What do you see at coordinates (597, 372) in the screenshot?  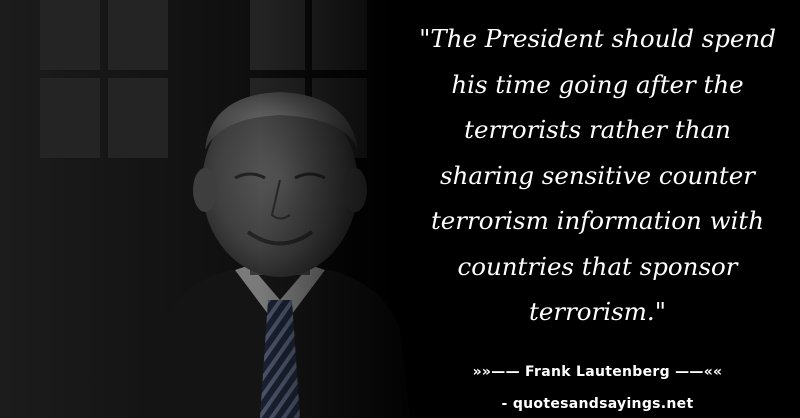 I see `author-attribution: »»—— Frank Lautenberg ——««` at bounding box center [597, 372].